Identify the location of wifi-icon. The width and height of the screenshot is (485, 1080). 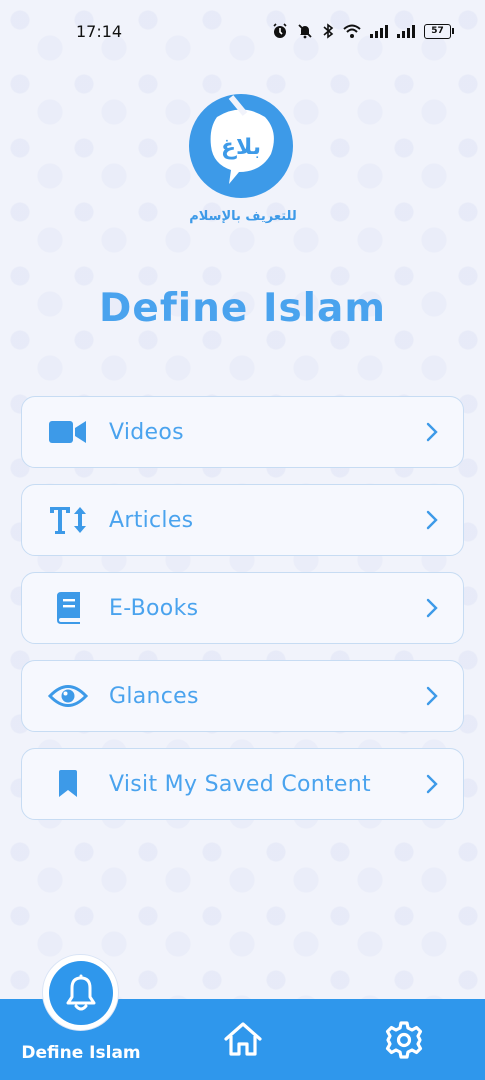
(352, 31).